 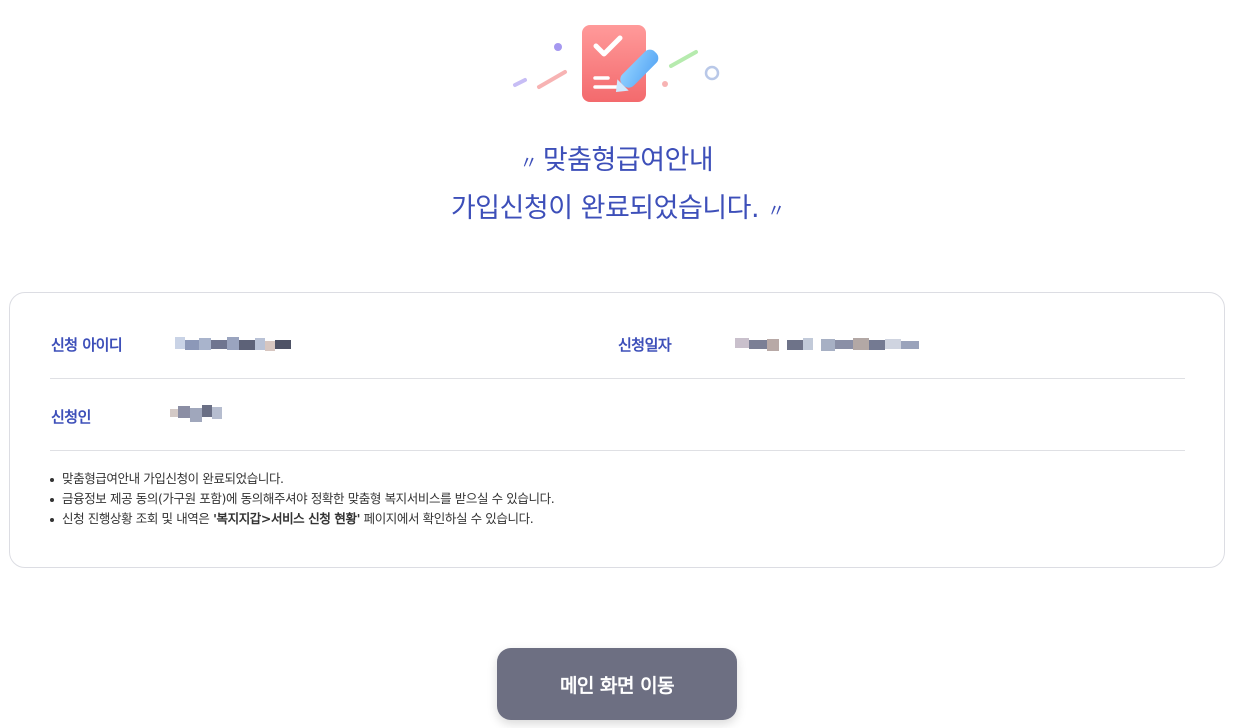 What do you see at coordinates (138, 518) in the screenshot?
I see `notice-text: 신청 진행상황 조회 및 내역은` at bounding box center [138, 518].